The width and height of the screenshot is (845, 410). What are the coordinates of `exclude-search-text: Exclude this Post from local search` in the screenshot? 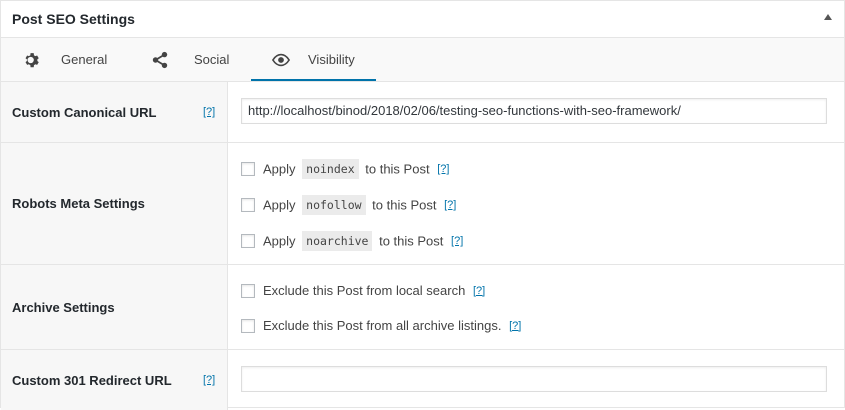 It's located at (364, 291).